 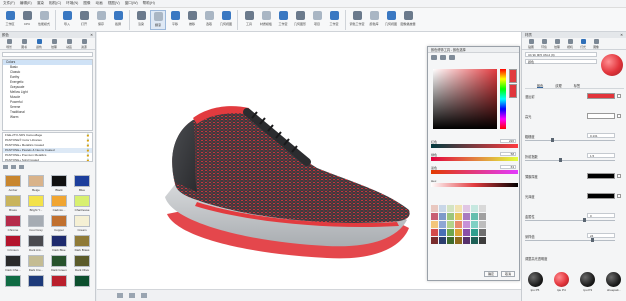 What do you see at coordinates (357, 20) in the screenshot?
I see `toolbar-button: 调色工作室` at bounding box center [357, 20].